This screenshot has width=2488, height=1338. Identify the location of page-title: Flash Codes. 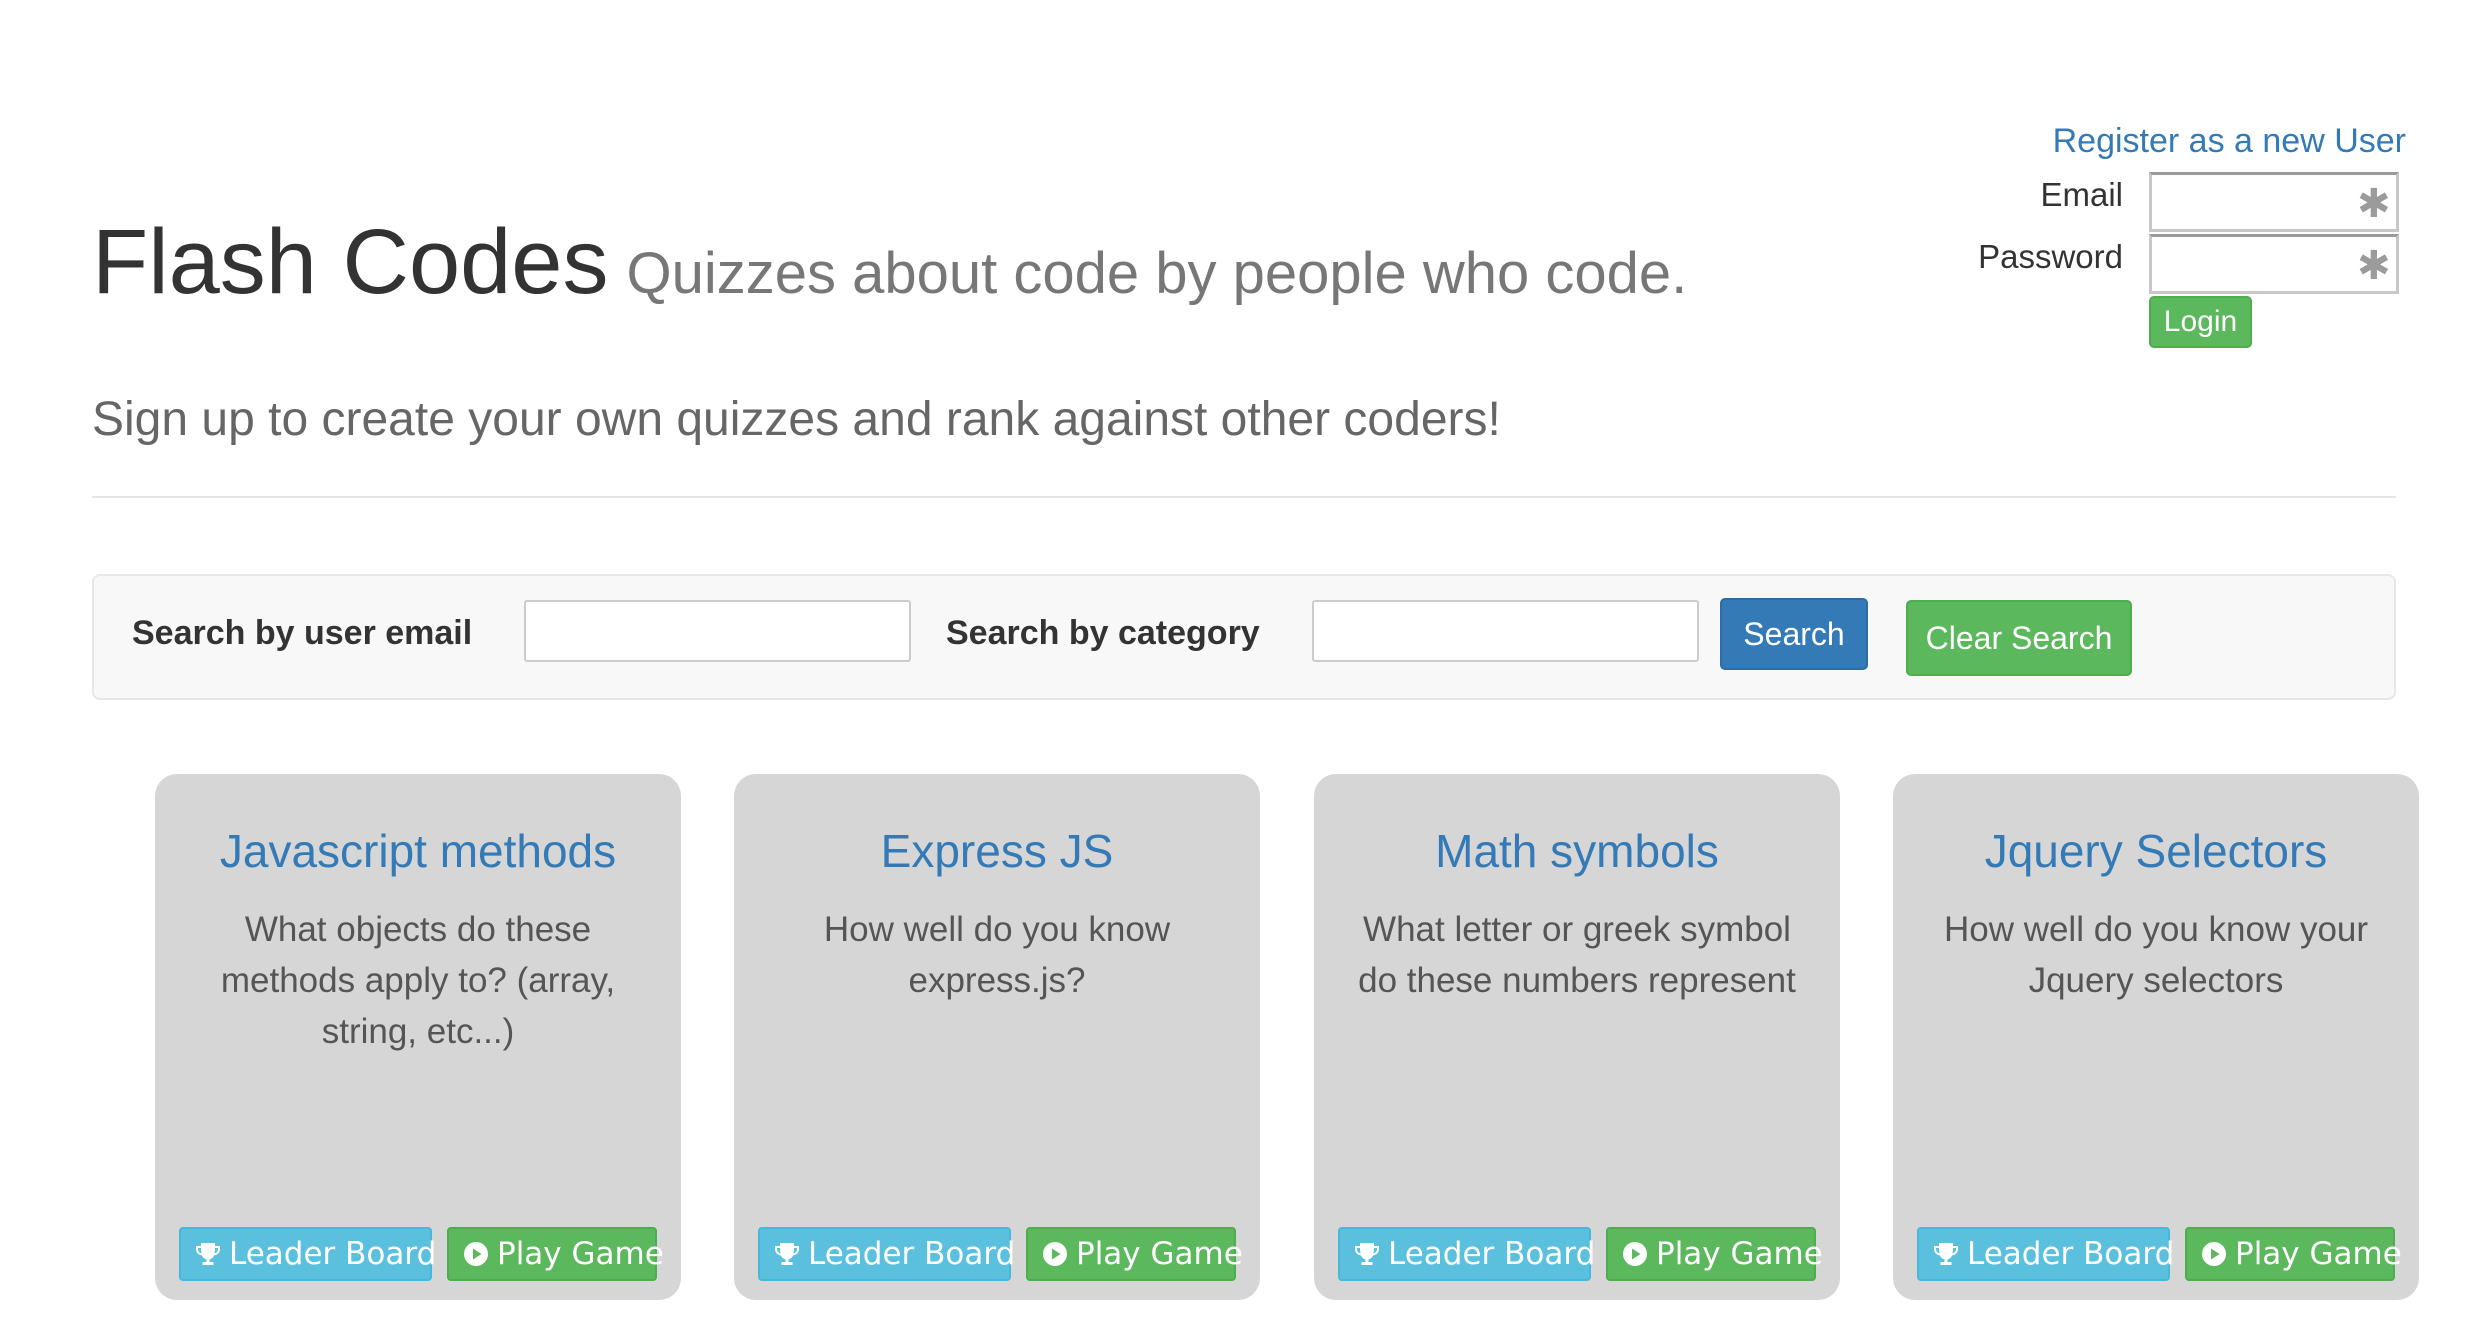
(350, 262).